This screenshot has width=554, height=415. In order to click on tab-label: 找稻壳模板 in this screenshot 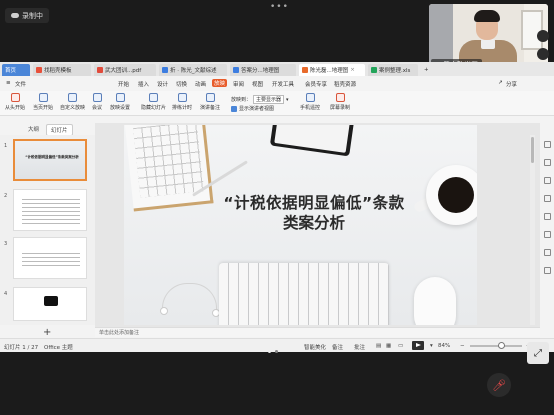, I will do `click(58, 71)`.